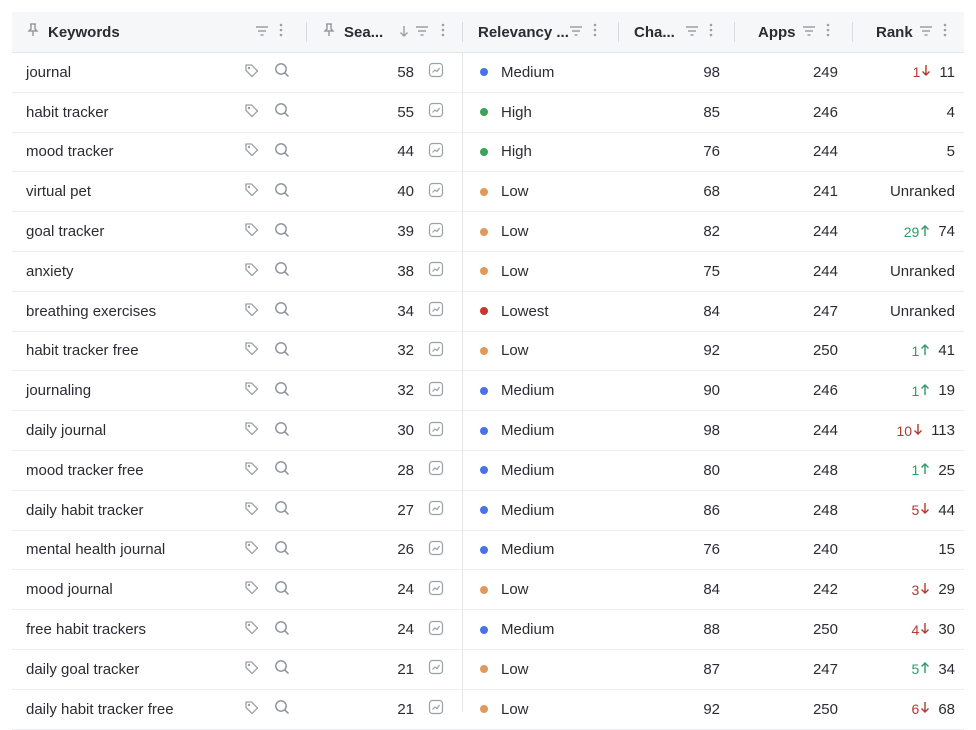 This screenshot has width=976, height=730. What do you see at coordinates (488, 471) in the screenshot?
I see `table-row: mood tracker free 28 Medium 80 248 1 25` at bounding box center [488, 471].